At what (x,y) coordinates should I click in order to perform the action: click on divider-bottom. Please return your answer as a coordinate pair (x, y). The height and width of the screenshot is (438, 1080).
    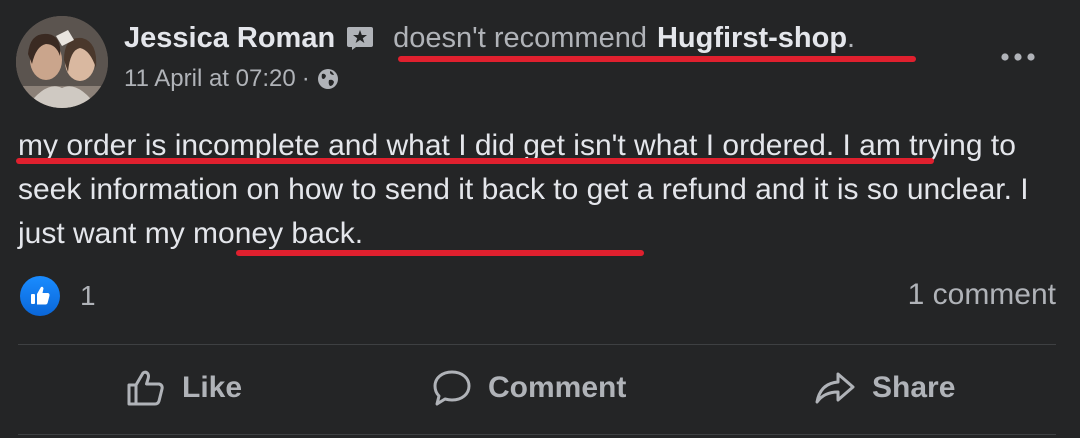
    Looking at the image, I should click on (537, 434).